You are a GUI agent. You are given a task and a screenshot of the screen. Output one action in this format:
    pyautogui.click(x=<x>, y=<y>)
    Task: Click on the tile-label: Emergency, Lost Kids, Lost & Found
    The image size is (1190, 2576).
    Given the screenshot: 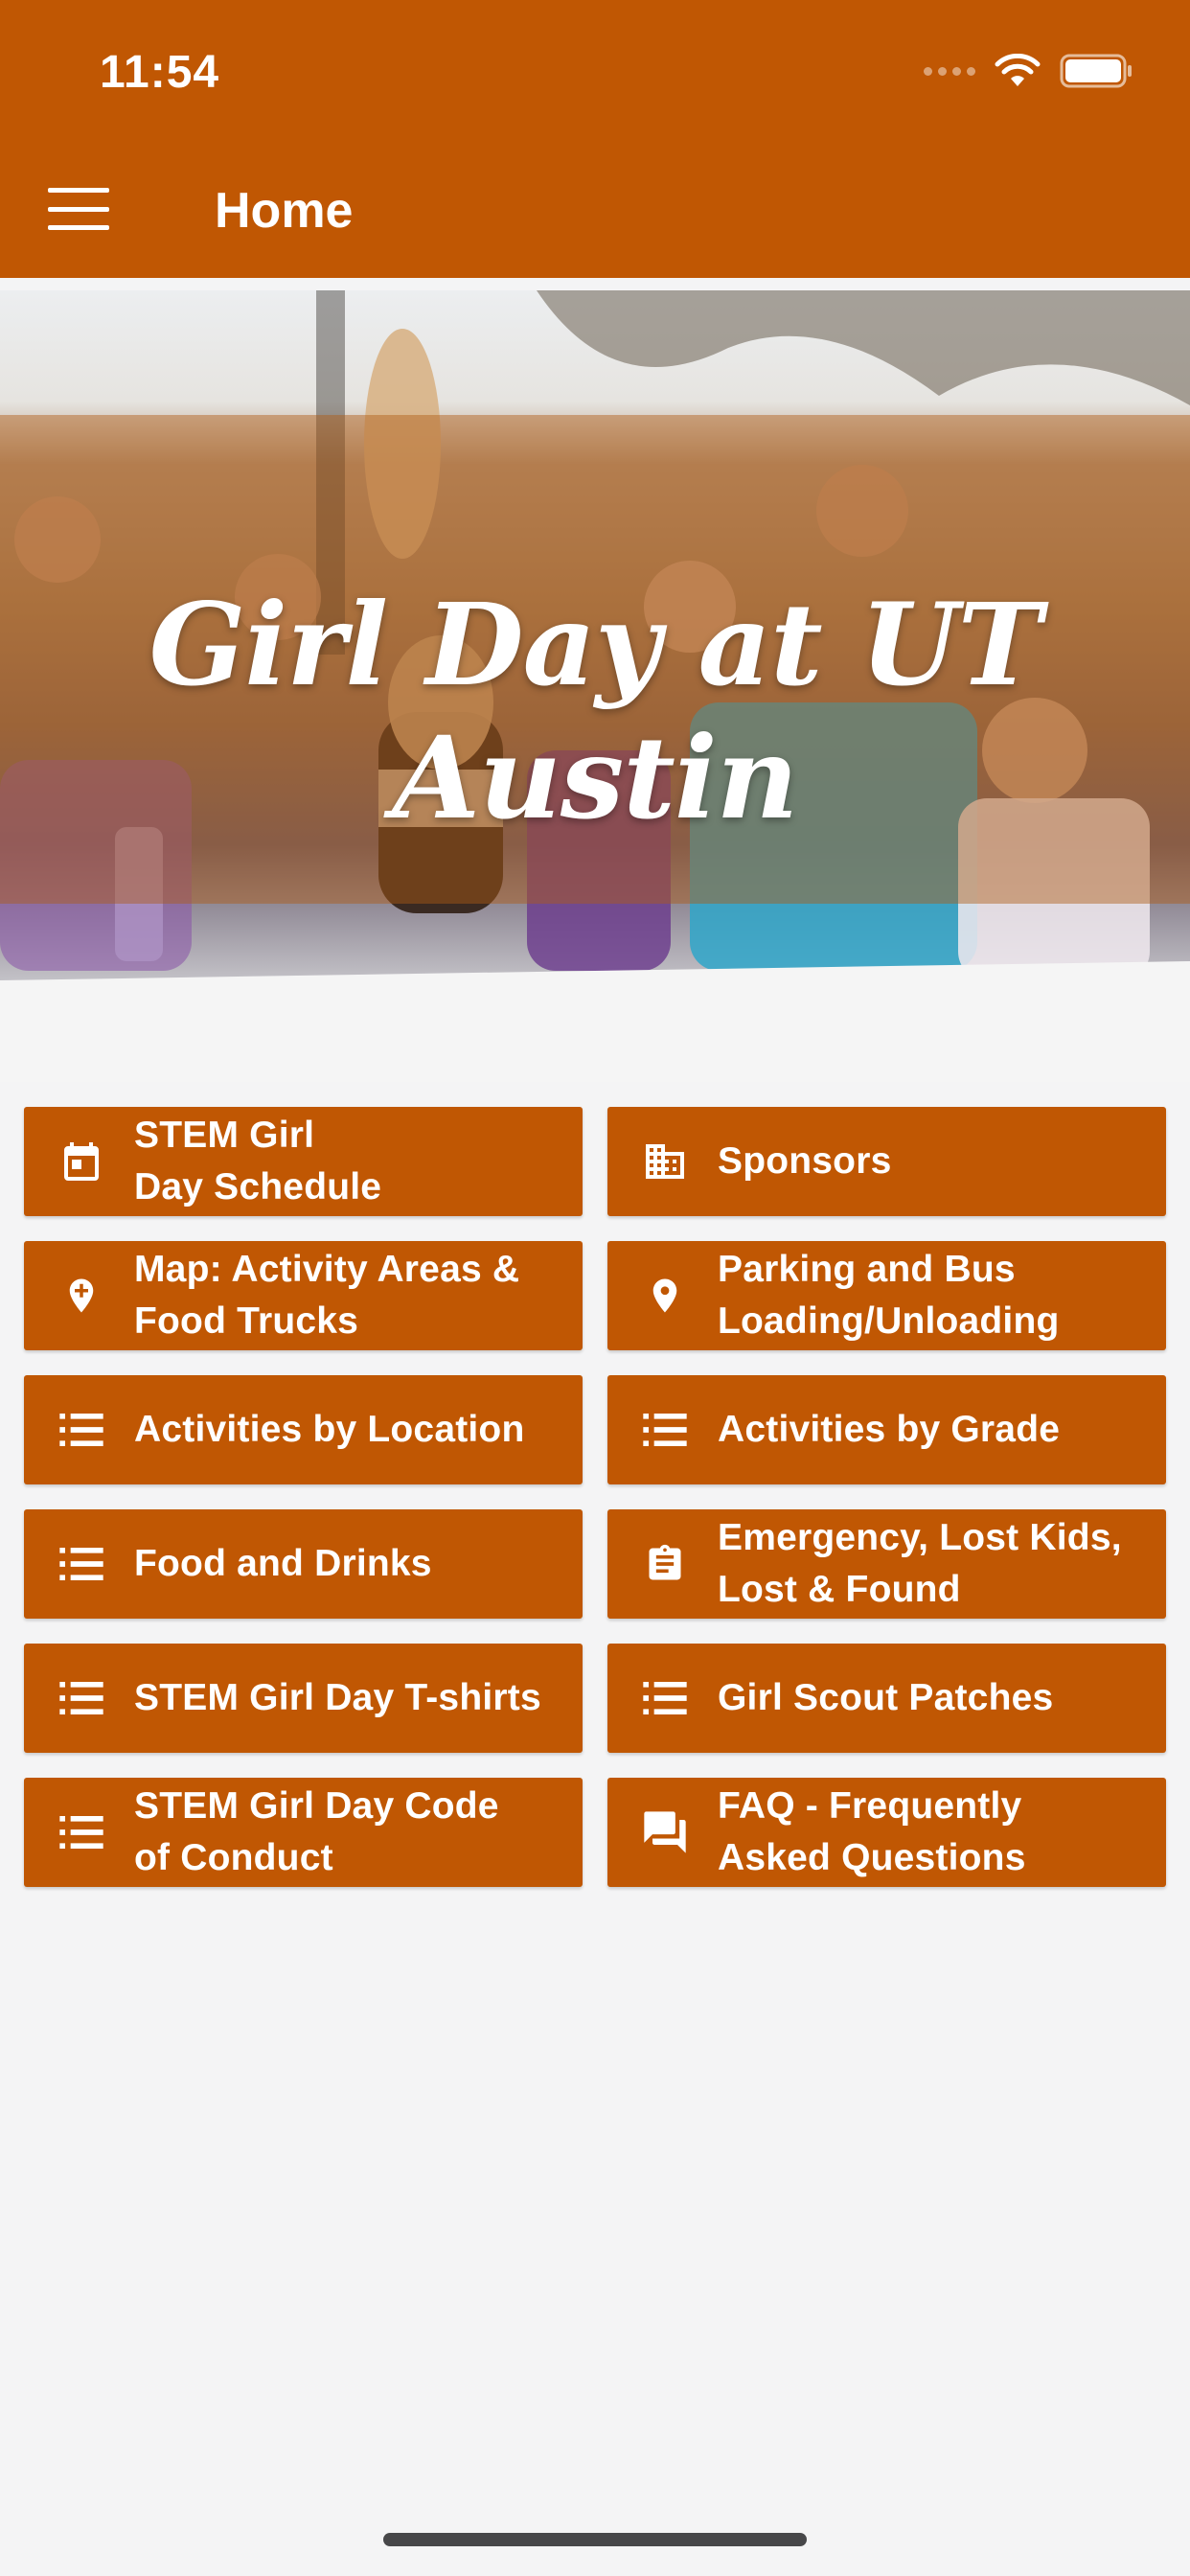 What is the action you would take?
    pyautogui.click(x=920, y=1563)
    